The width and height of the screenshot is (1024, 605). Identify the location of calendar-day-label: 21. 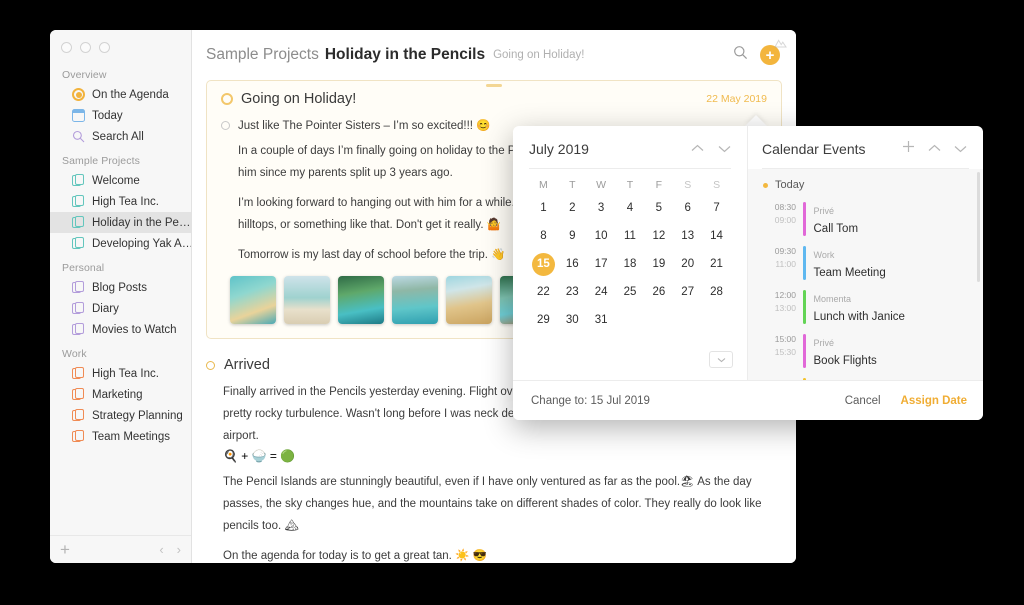
(716, 264).